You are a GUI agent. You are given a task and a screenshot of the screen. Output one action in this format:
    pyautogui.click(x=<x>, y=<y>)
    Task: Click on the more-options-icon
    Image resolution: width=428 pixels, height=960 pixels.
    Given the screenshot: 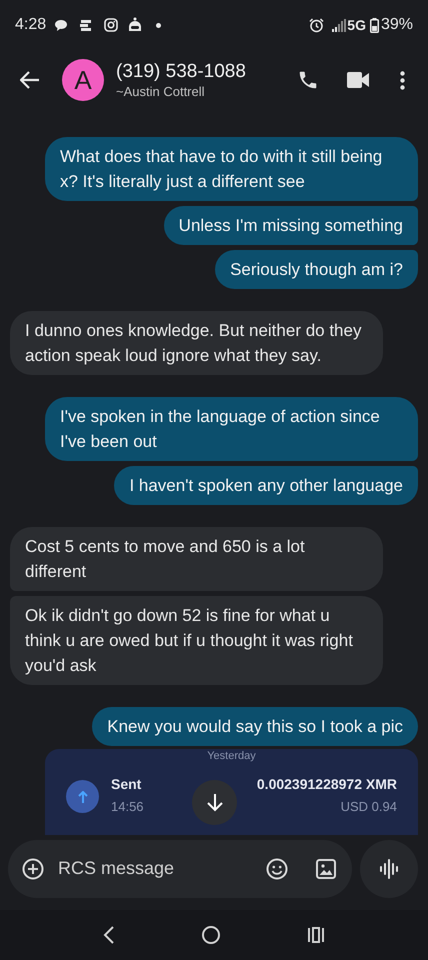 What is the action you would take?
    pyautogui.click(x=402, y=80)
    